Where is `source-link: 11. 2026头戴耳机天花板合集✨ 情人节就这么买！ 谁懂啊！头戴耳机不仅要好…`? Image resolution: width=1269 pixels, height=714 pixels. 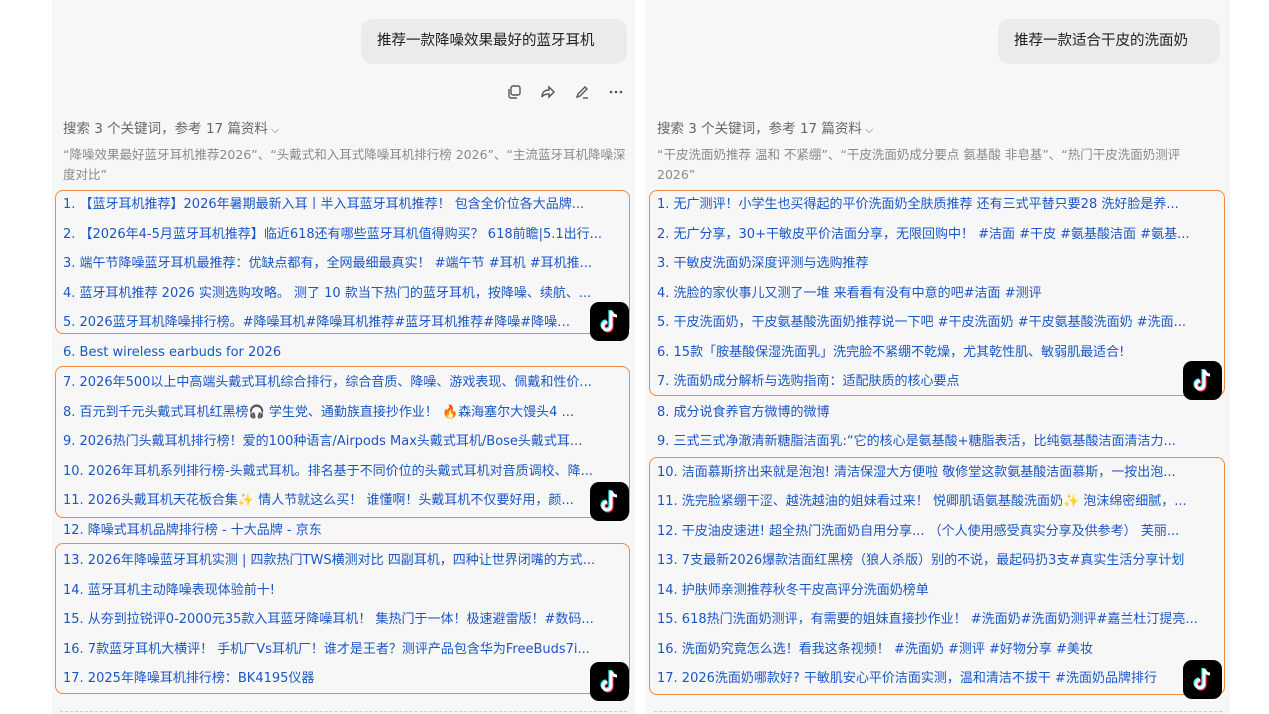 source-link: 11. 2026头戴耳机天花板合集✨ 情人节就这么买！ 谁懂啊！头戴耳机不仅要好… is located at coordinates (342, 501).